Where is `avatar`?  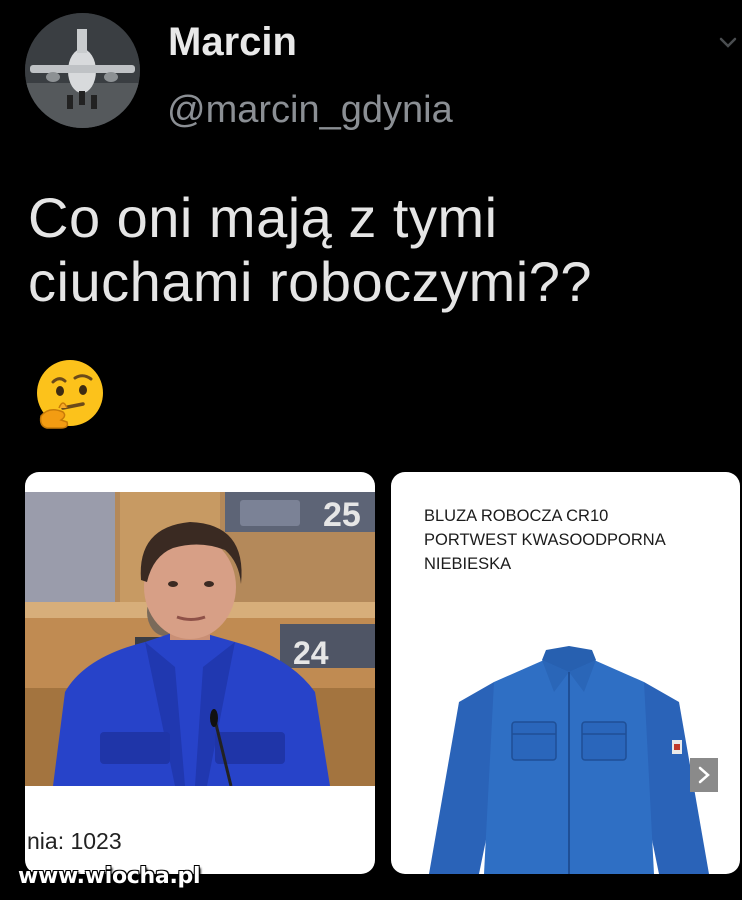
avatar is located at coordinates (82, 70).